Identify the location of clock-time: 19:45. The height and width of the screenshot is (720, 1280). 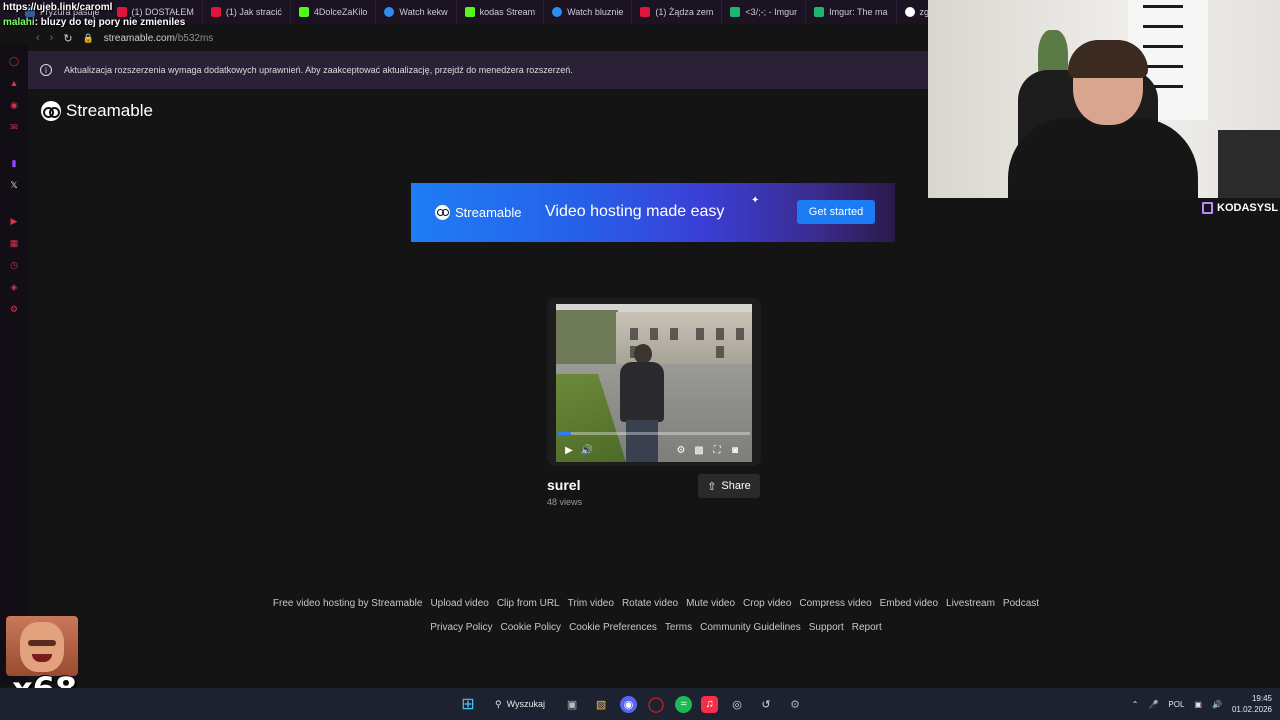
(1261, 698).